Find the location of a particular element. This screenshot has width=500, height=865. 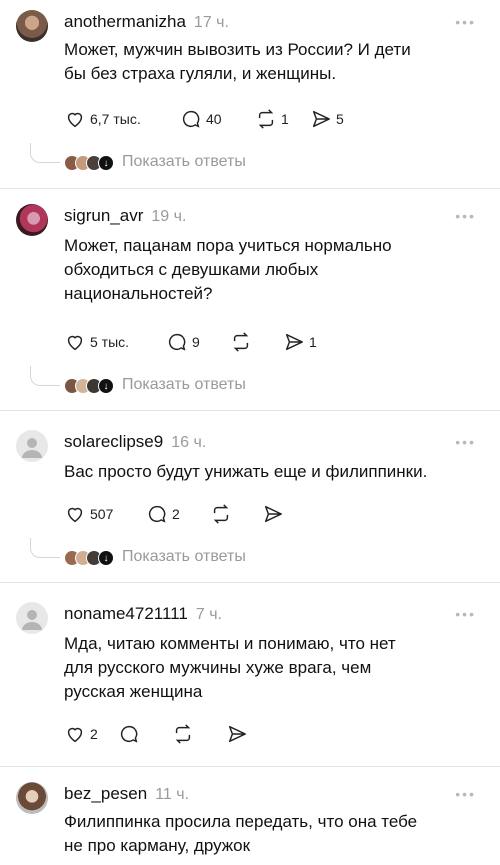

share-count: 1 is located at coordinates (313, 342).